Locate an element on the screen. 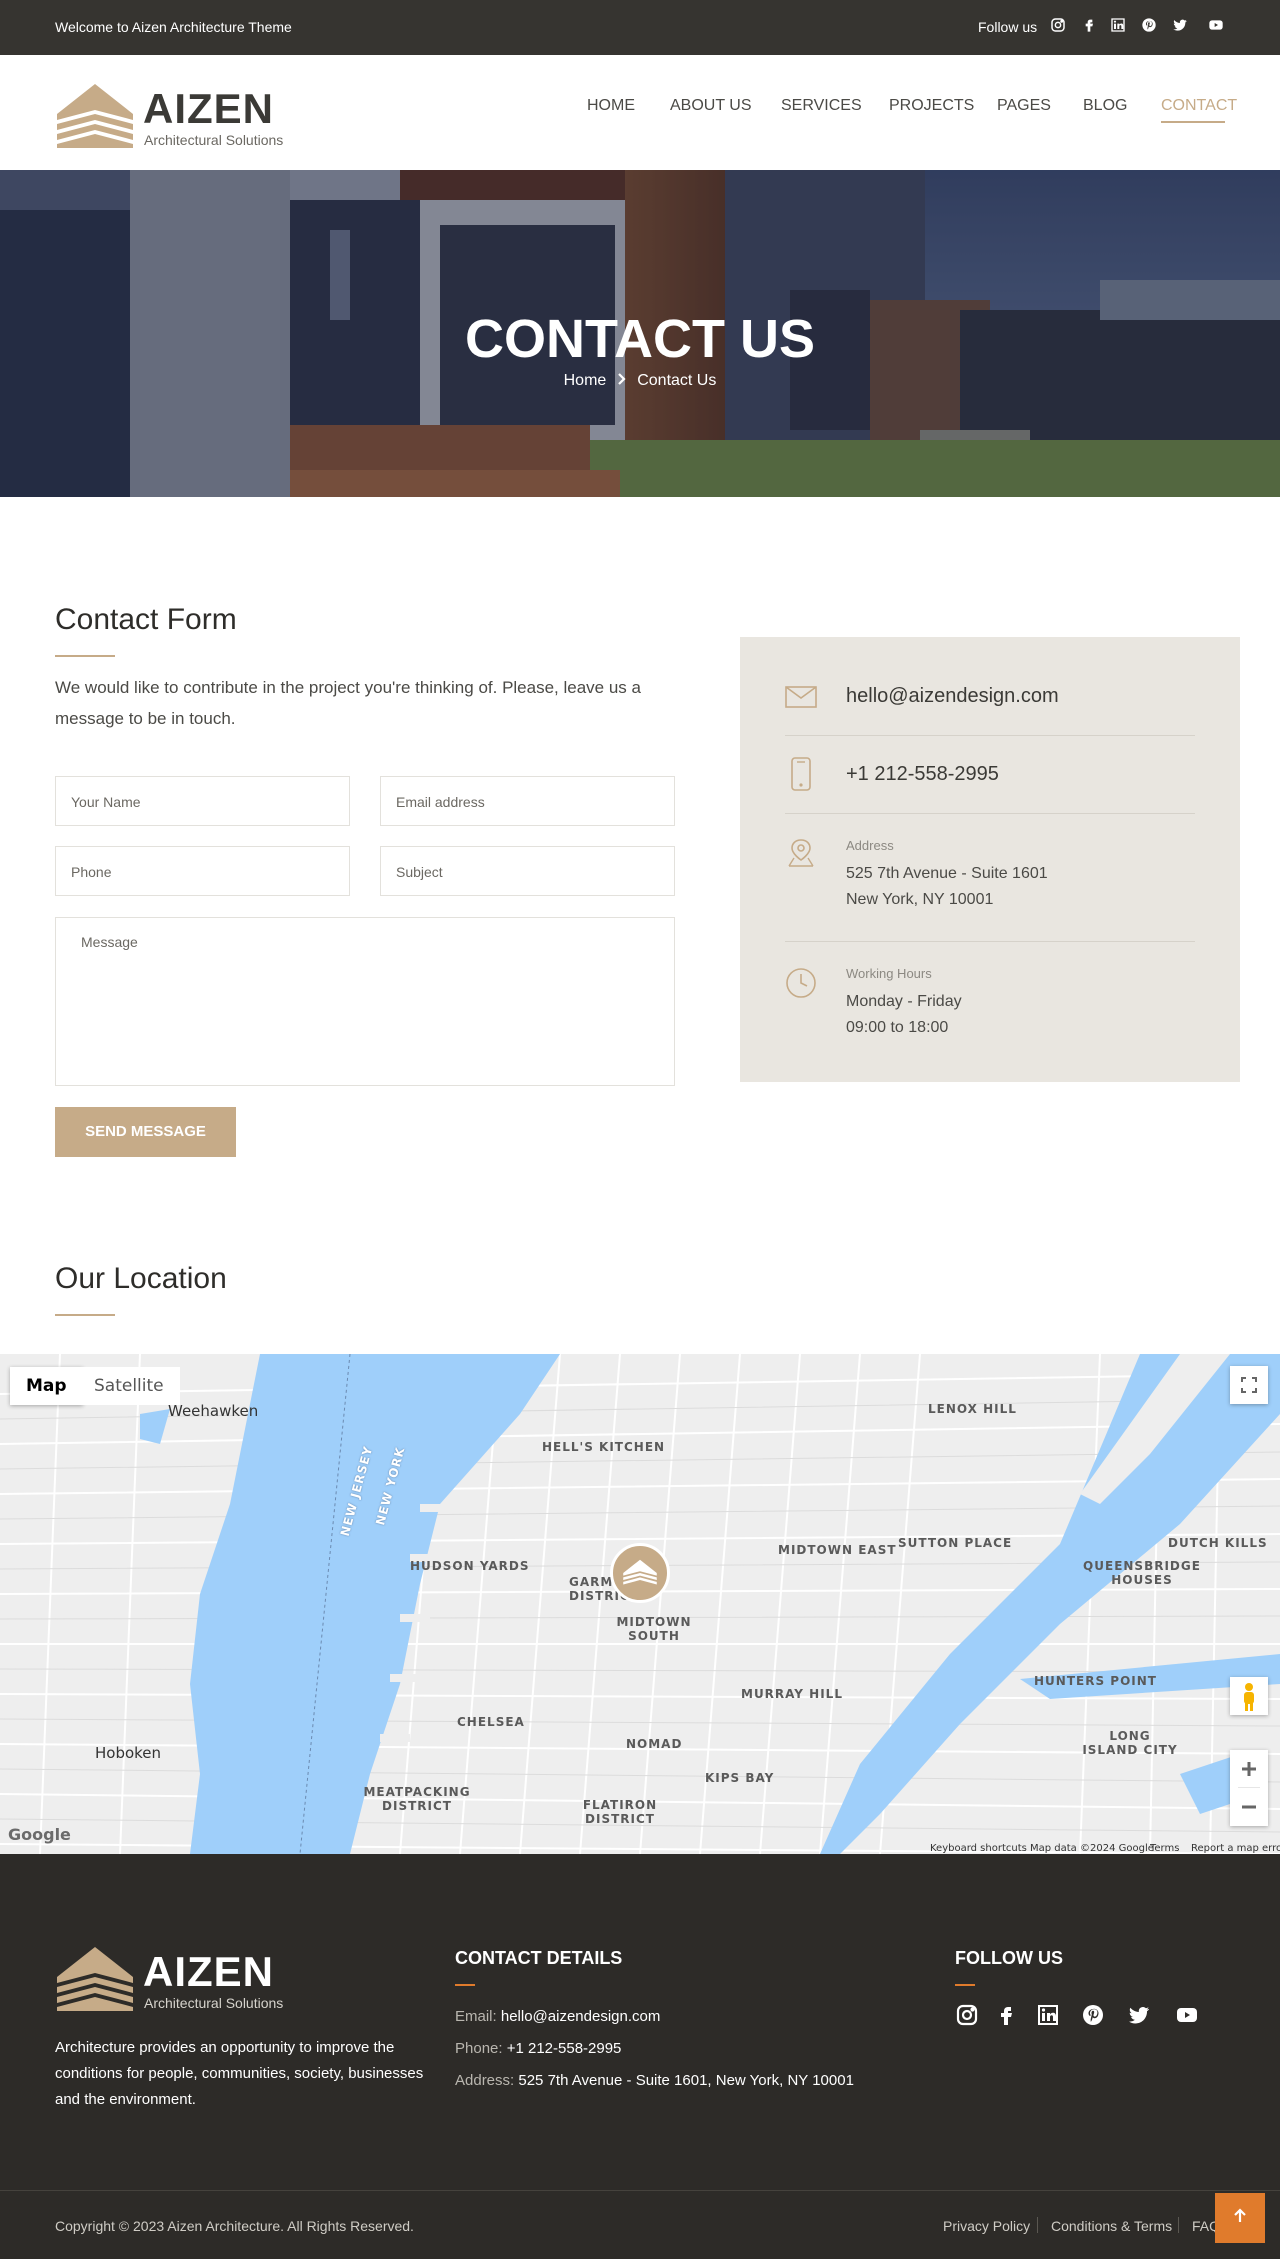 This screenshot has width=1280, height=2259. hero-banner: CONTACT US Home Contact Us is located at coordinates (640, 333).